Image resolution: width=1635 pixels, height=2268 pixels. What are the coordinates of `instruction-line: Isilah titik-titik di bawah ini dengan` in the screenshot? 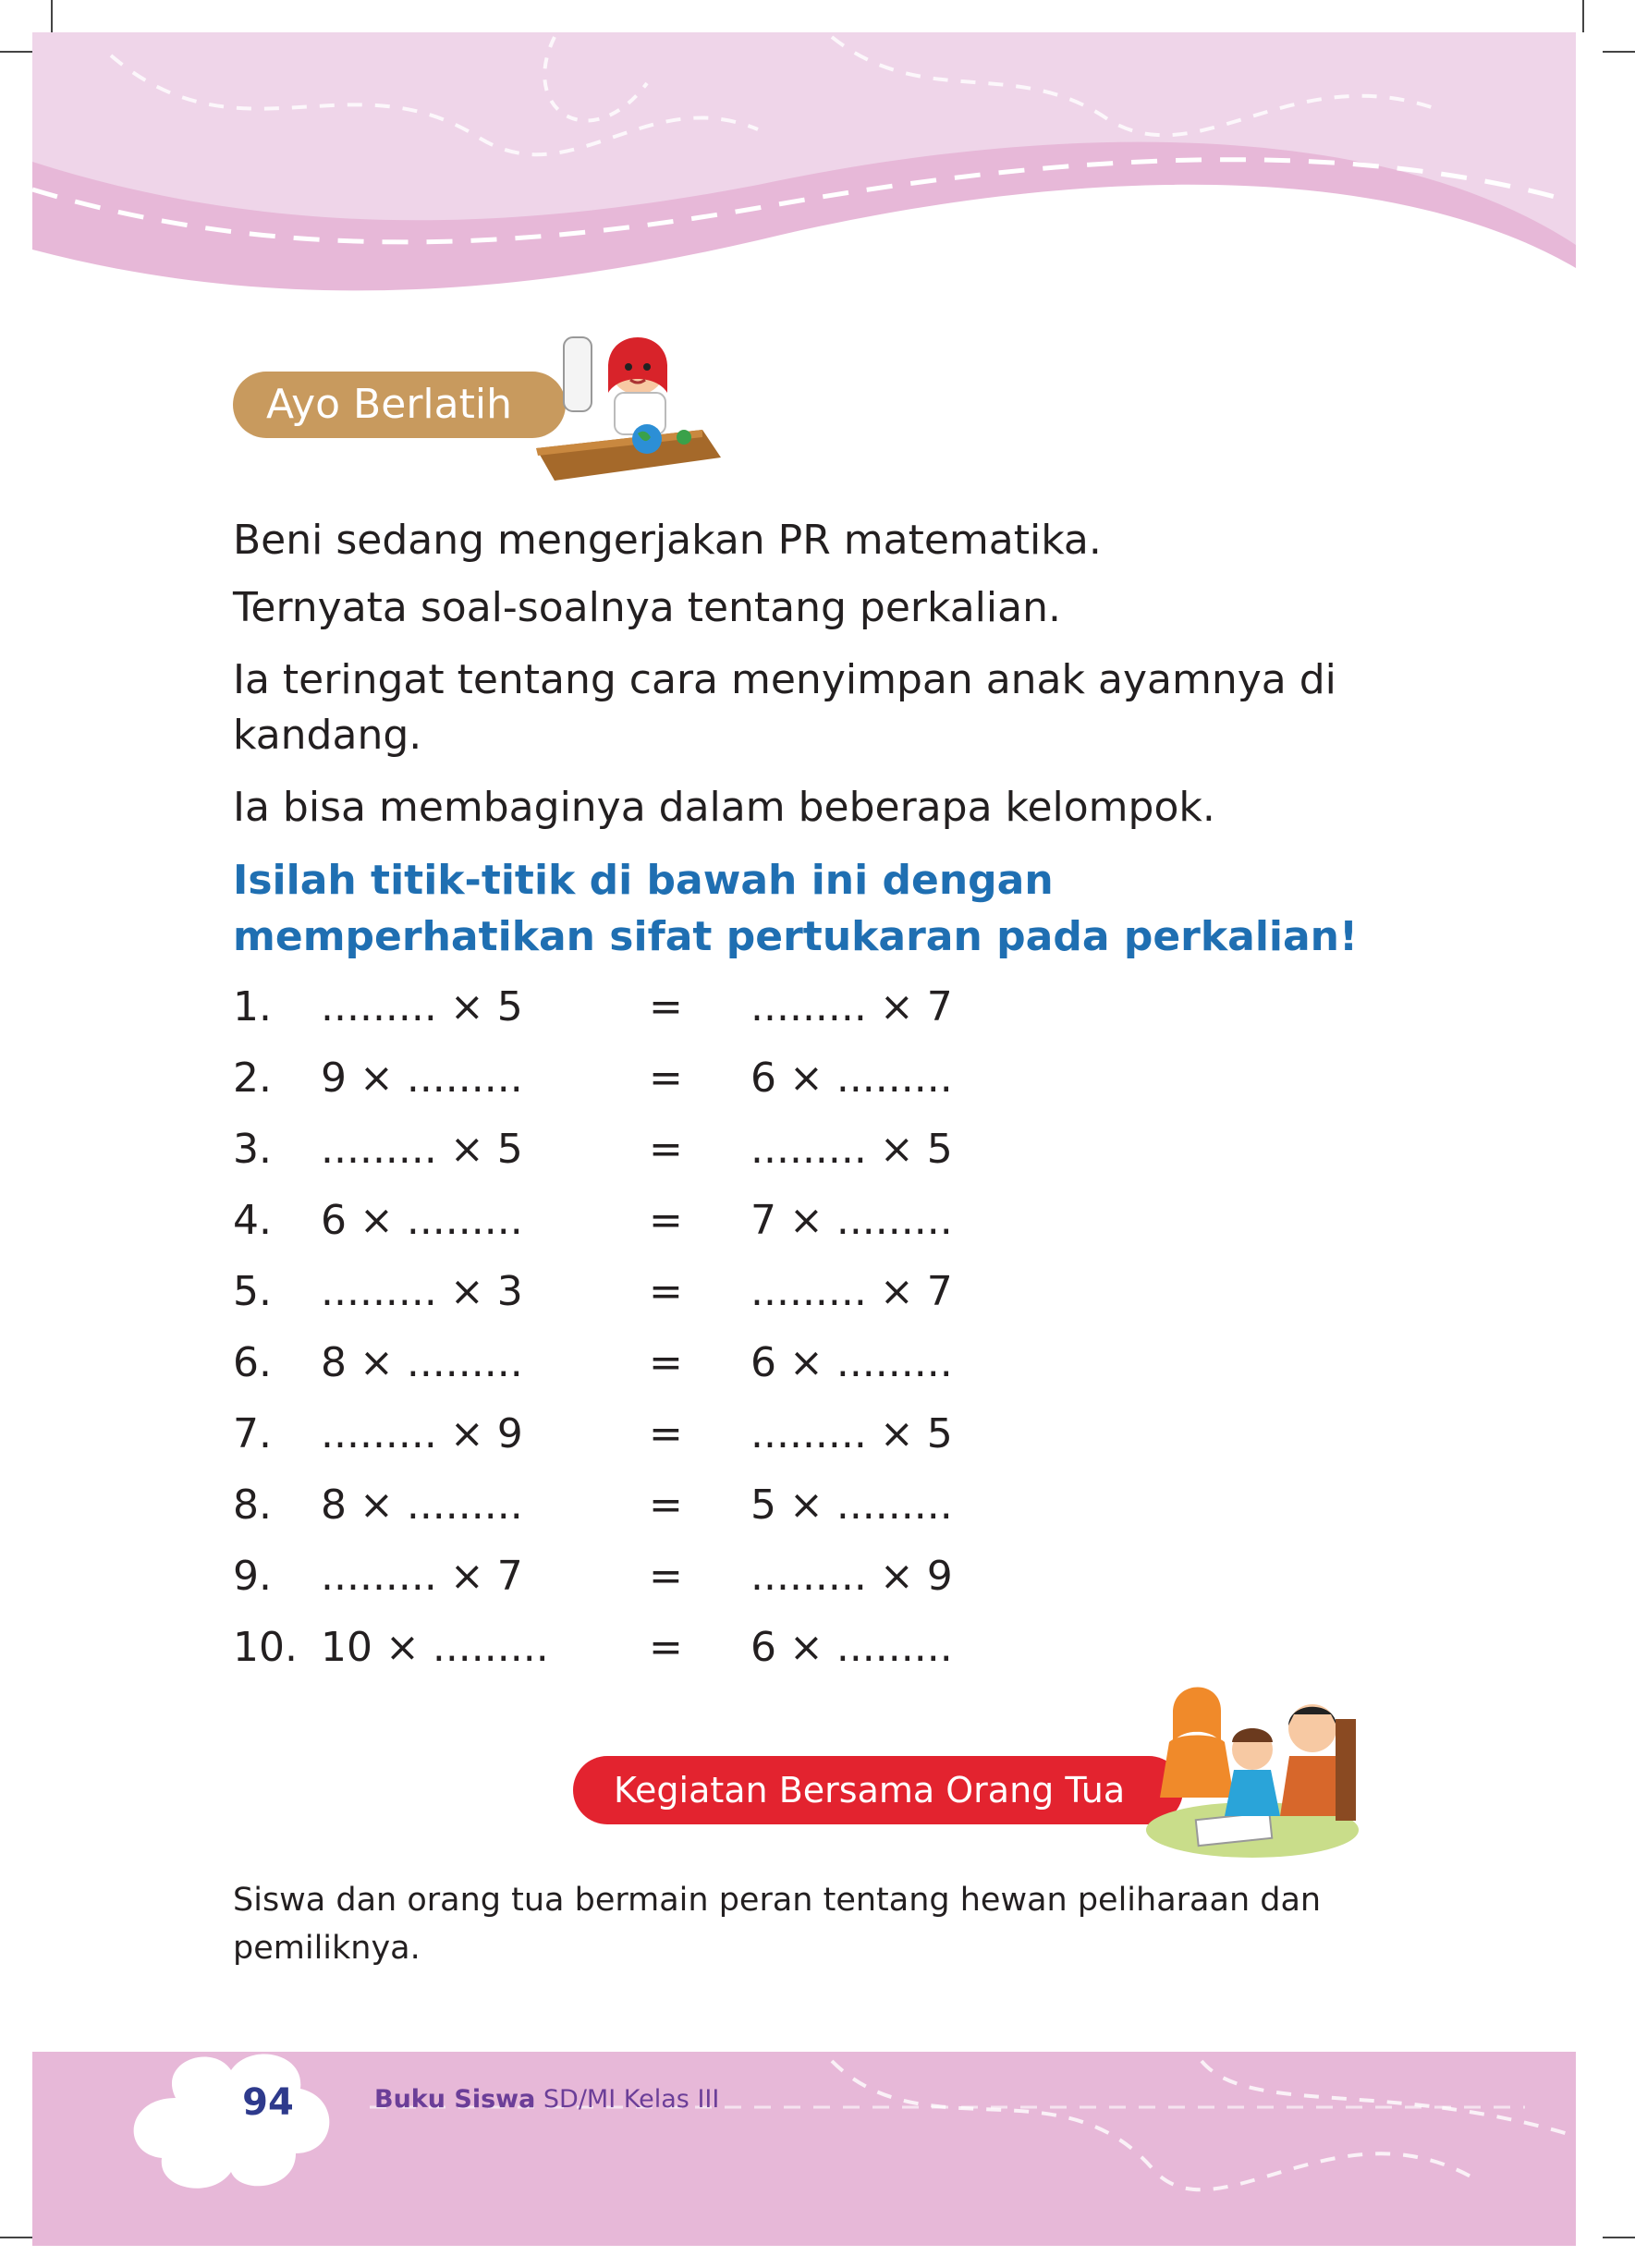 It's located at (643, 881).